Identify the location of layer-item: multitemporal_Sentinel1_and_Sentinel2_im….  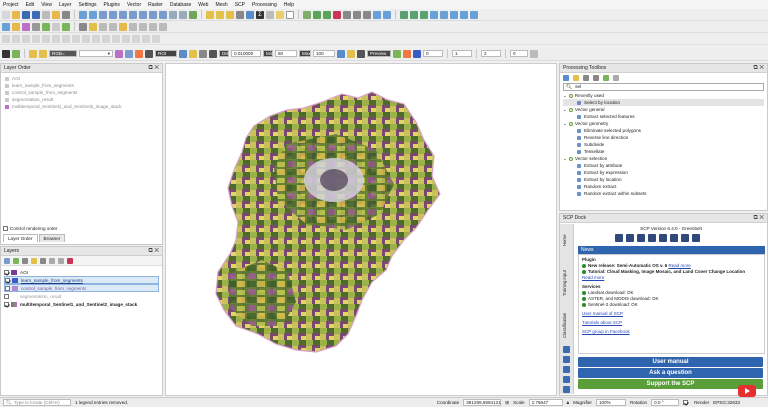
(81, 304).